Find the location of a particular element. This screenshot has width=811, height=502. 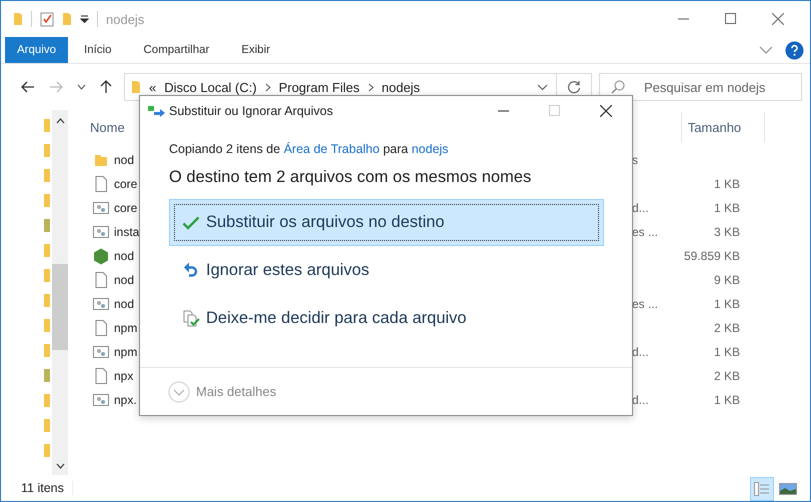

ribbon-tab: Arquivo is located at coordinates (36, 50).